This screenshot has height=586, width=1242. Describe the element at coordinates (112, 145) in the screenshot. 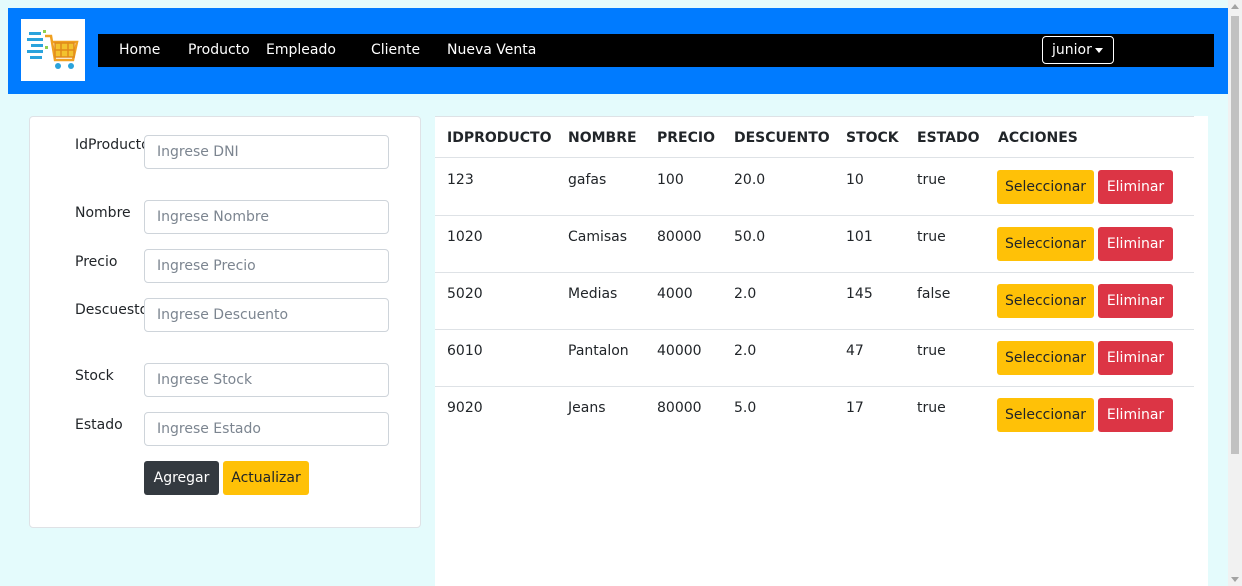

I see `label-idproducto: IdProducto` at that location.